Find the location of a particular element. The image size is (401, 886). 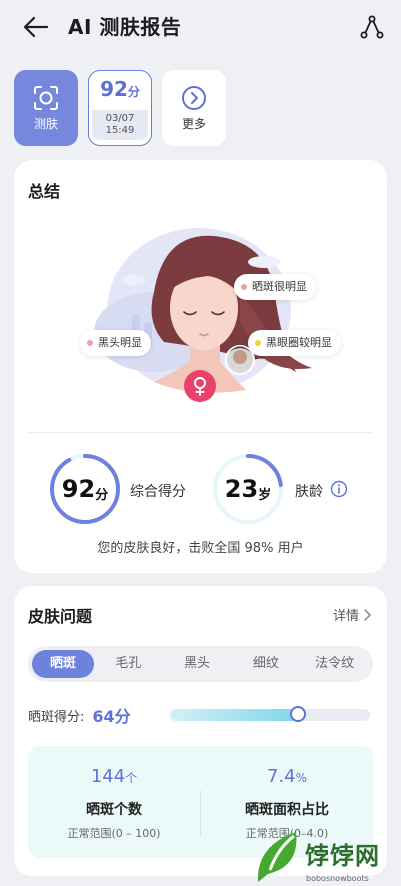

score-tile-value: 92分 is located at coordinates (120, 88).